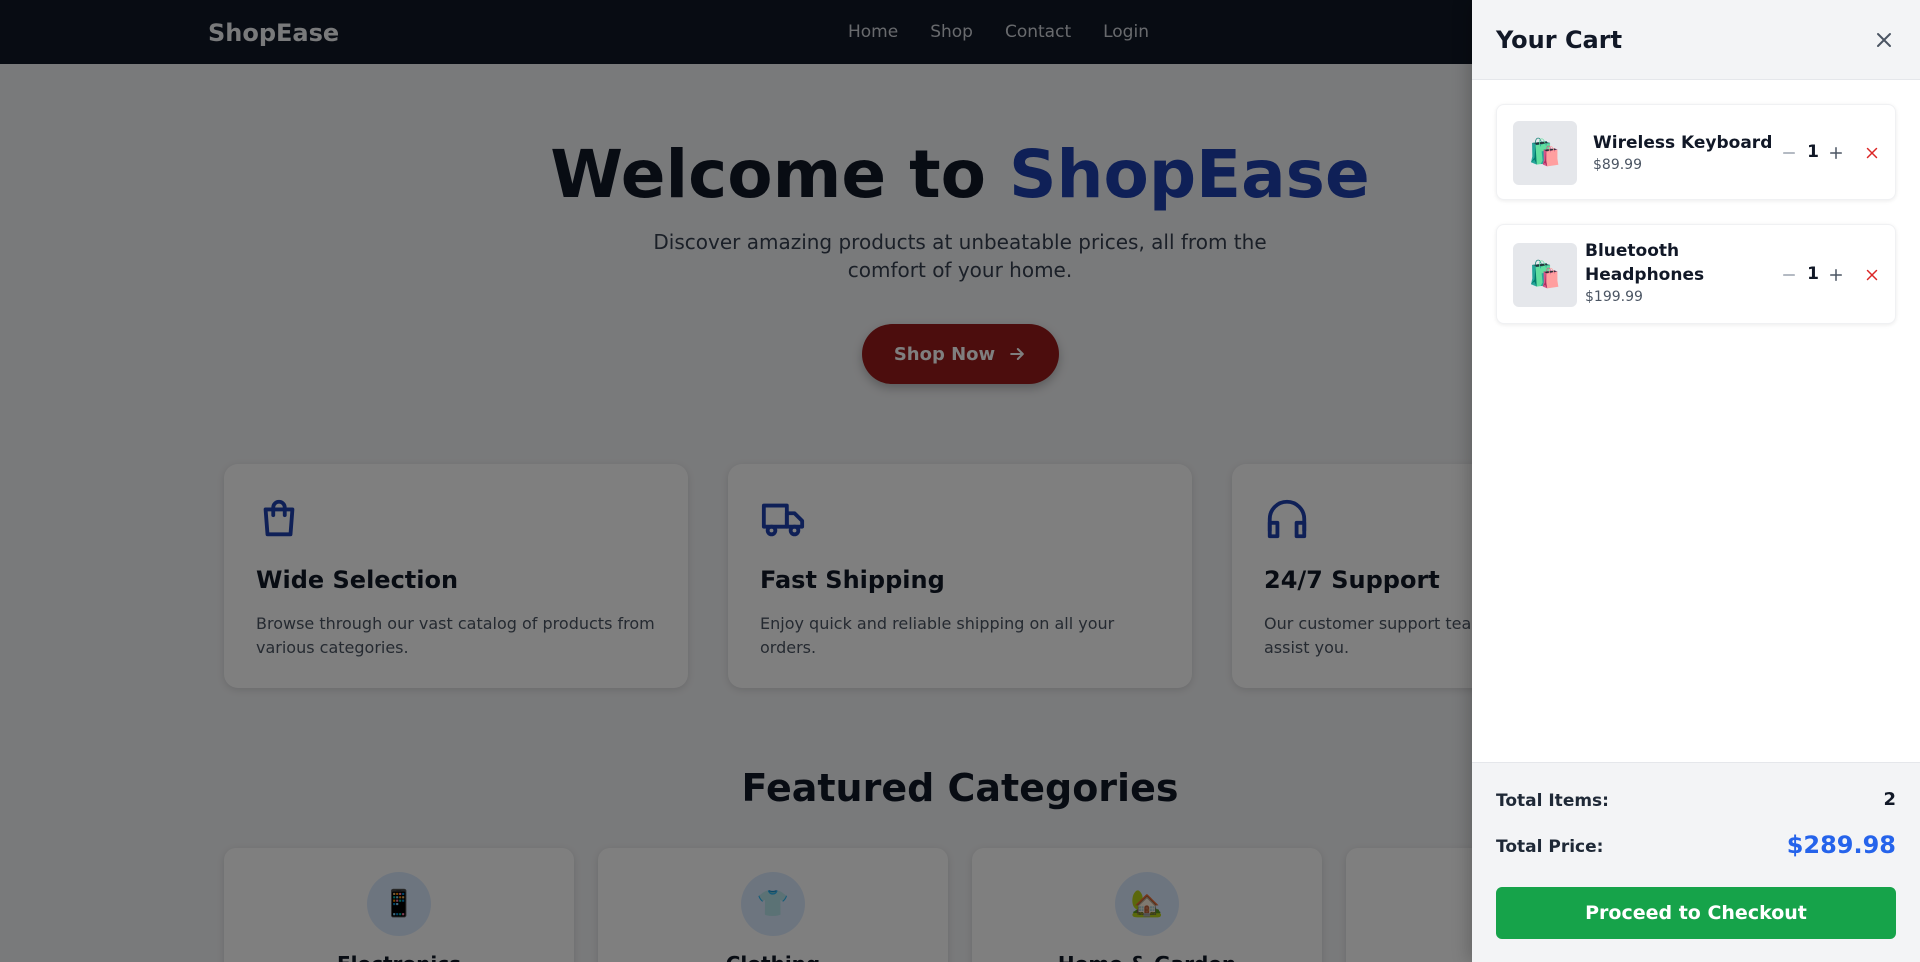  What do you see at coordinates (1645, 263) in the screenshot?
I see `item-name: Bluetooth Headphones` at bounding box center [1645, 263].